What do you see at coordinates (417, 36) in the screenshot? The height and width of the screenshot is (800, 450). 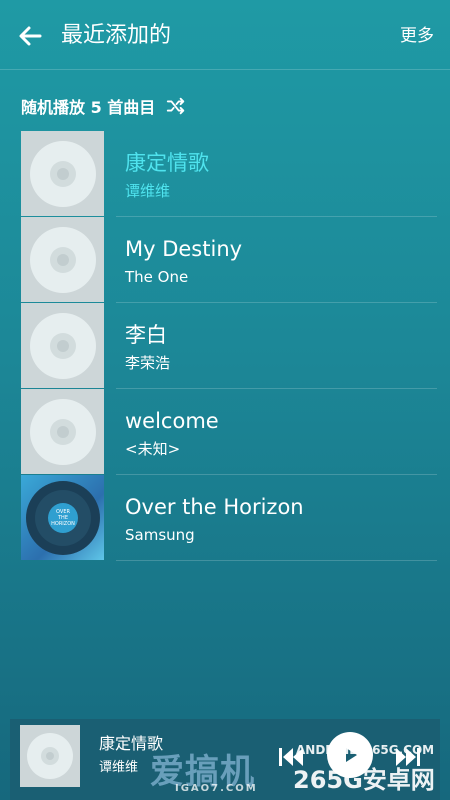 I see `more-button: 更多` at bounding box center [417, 36].